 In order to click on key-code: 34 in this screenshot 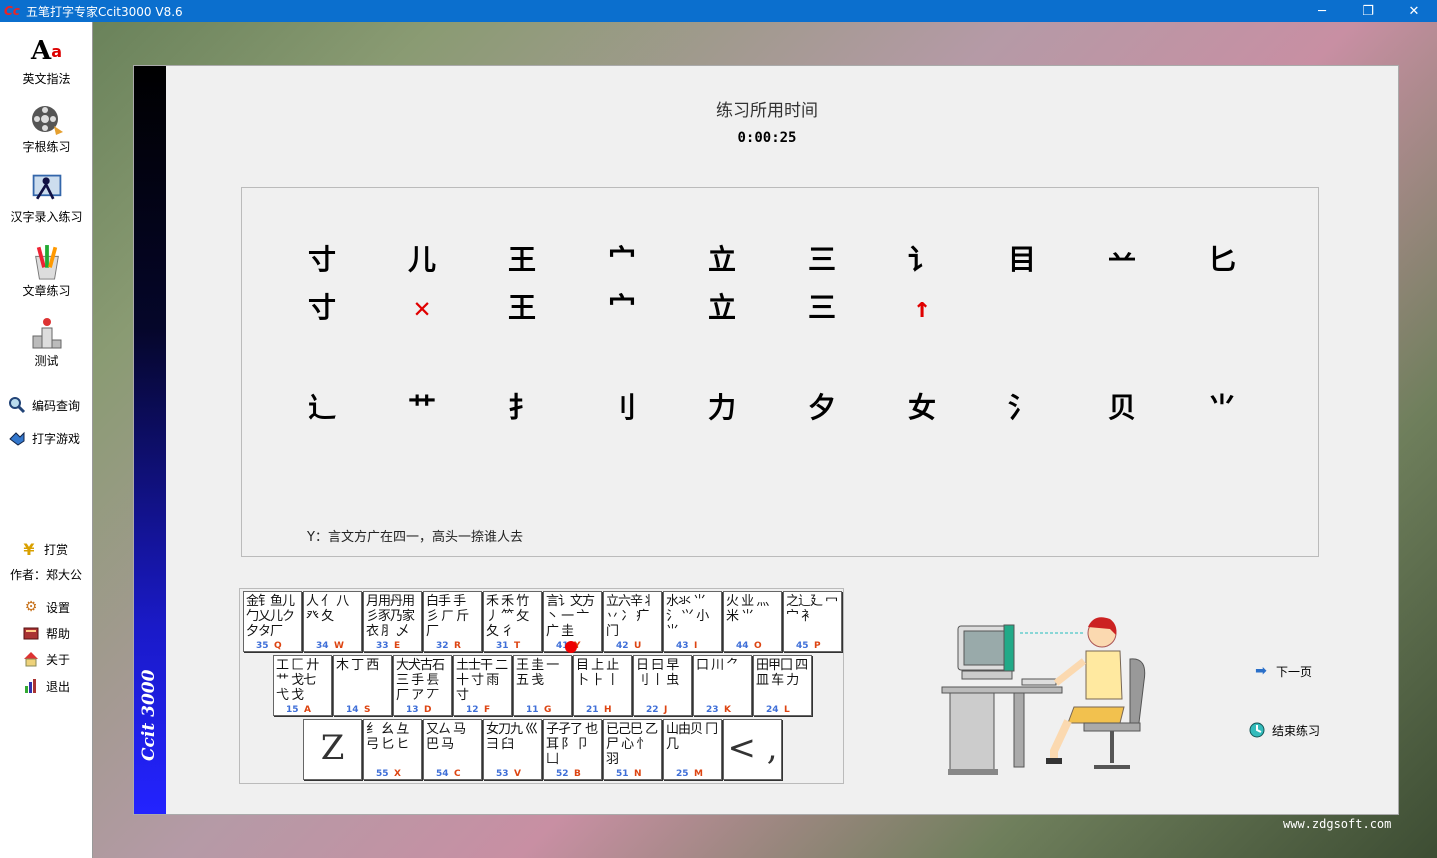, I will do `click(322, 646)`.